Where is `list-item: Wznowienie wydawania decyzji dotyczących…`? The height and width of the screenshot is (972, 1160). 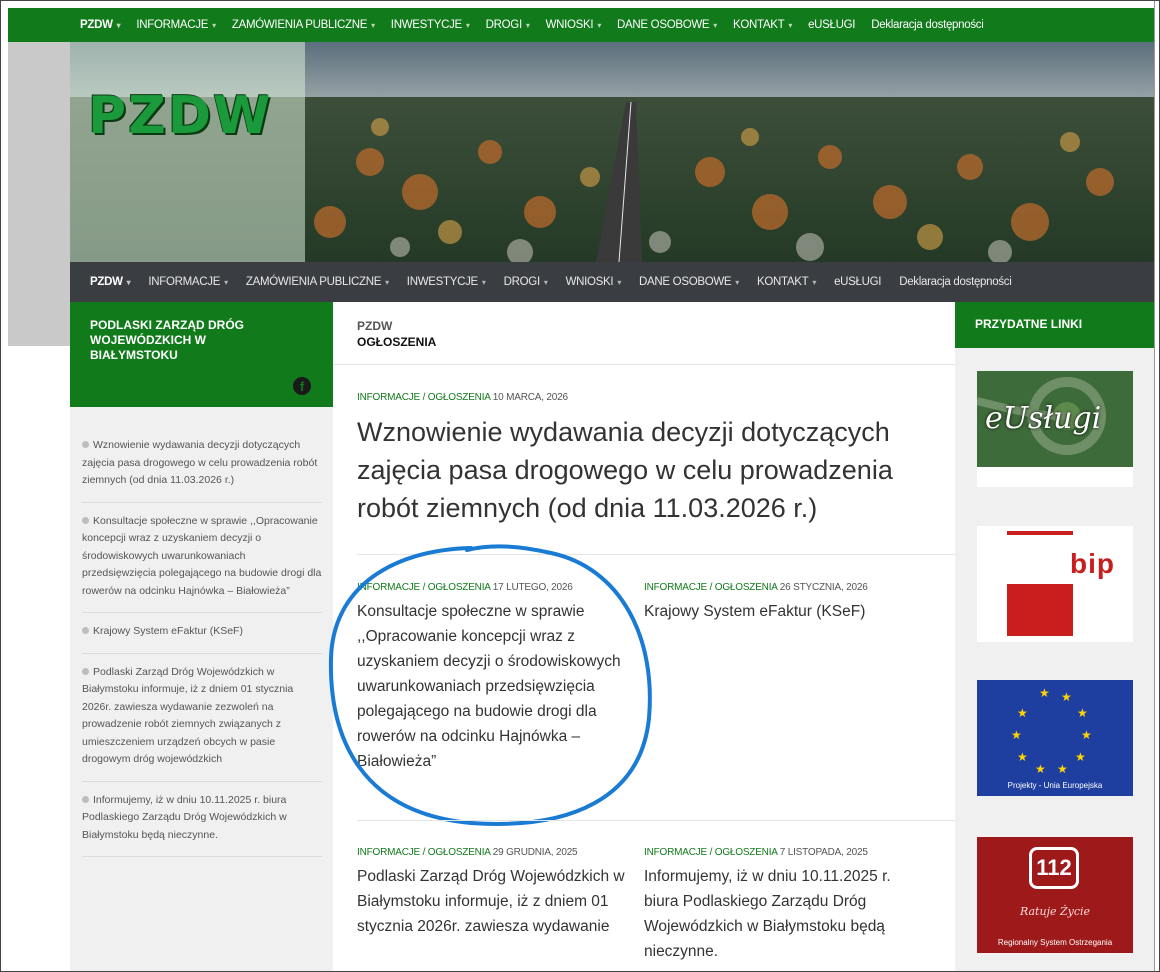
list-item: Wznowienie wydawania decyzji dotyczących… is located at coordinates (202, 465).